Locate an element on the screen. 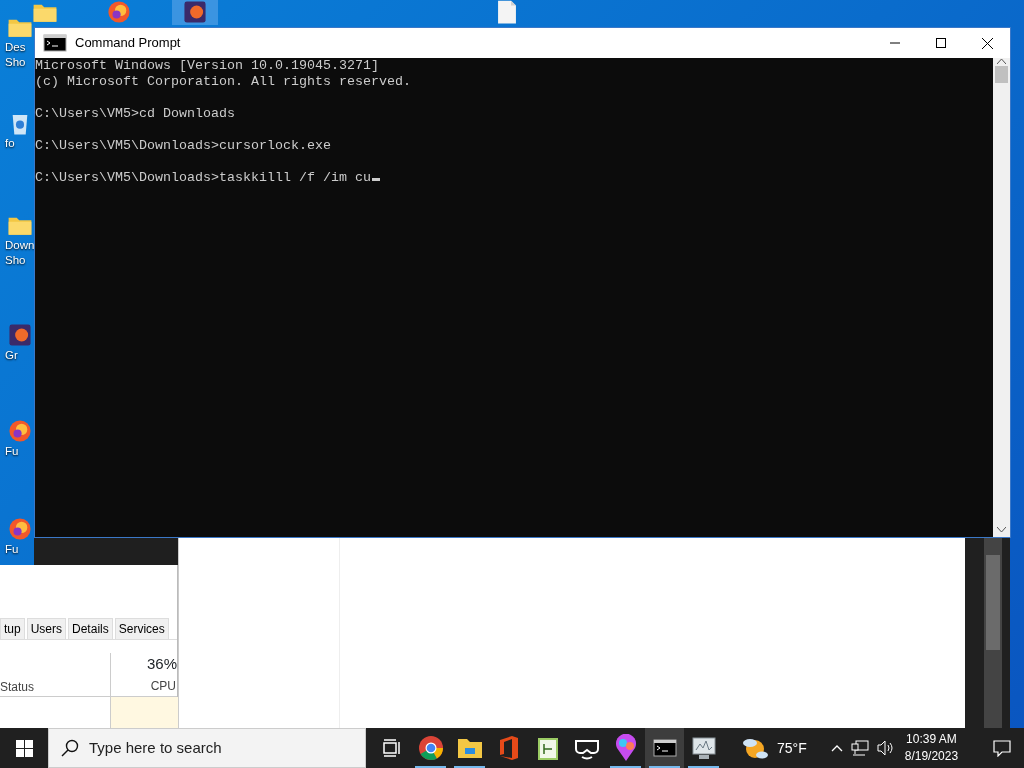  tab: tup is located at coordinates (12, 628).